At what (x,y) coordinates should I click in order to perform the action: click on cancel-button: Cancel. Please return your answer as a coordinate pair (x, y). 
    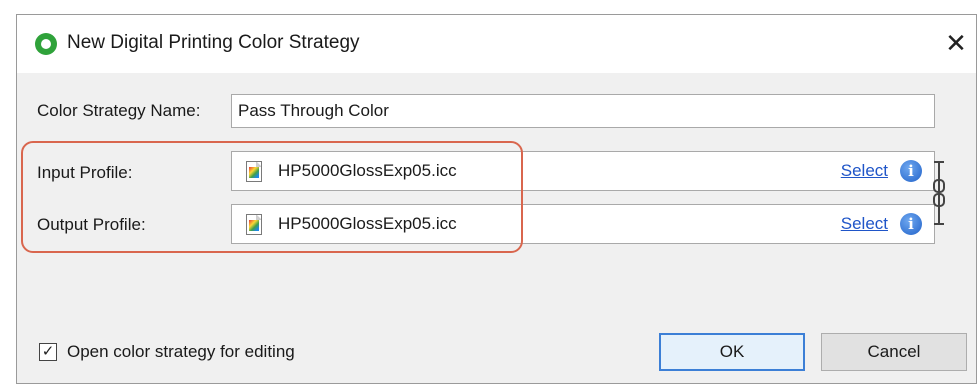
    Looking at the image, I should click on (894, 352).